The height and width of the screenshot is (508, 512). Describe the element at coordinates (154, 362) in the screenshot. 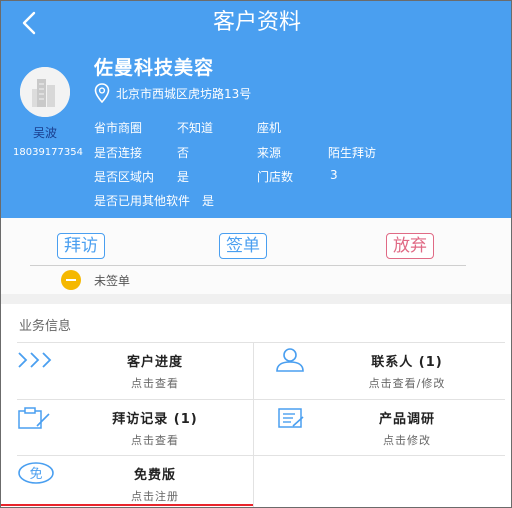

I see `cell-title: 客户进度` at that location.